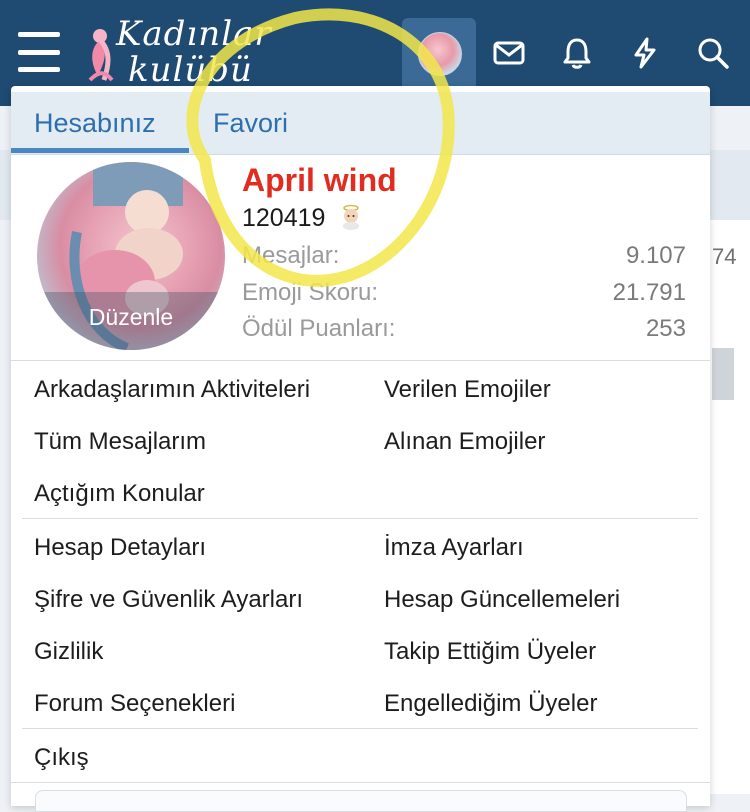  I want to click on tab-favori: Favori, so click(250, 123).